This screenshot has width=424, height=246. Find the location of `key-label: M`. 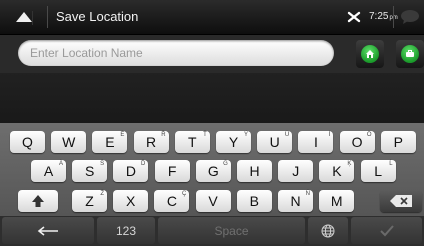

key-label: M is located at coordinates (336, 201).